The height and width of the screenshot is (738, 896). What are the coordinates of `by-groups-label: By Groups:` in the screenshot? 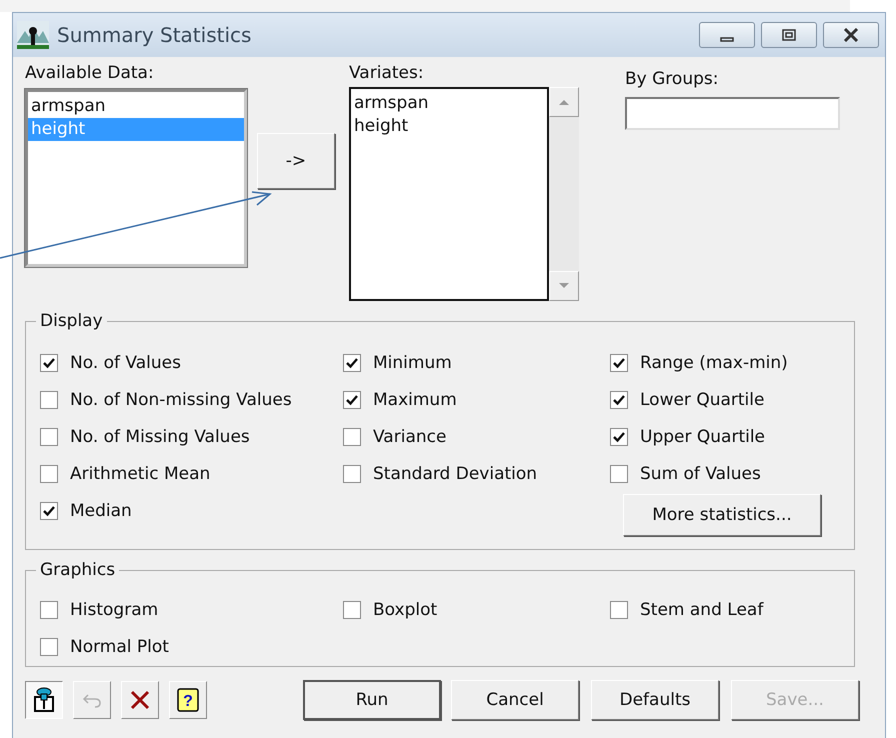 It's located at (672, 79).